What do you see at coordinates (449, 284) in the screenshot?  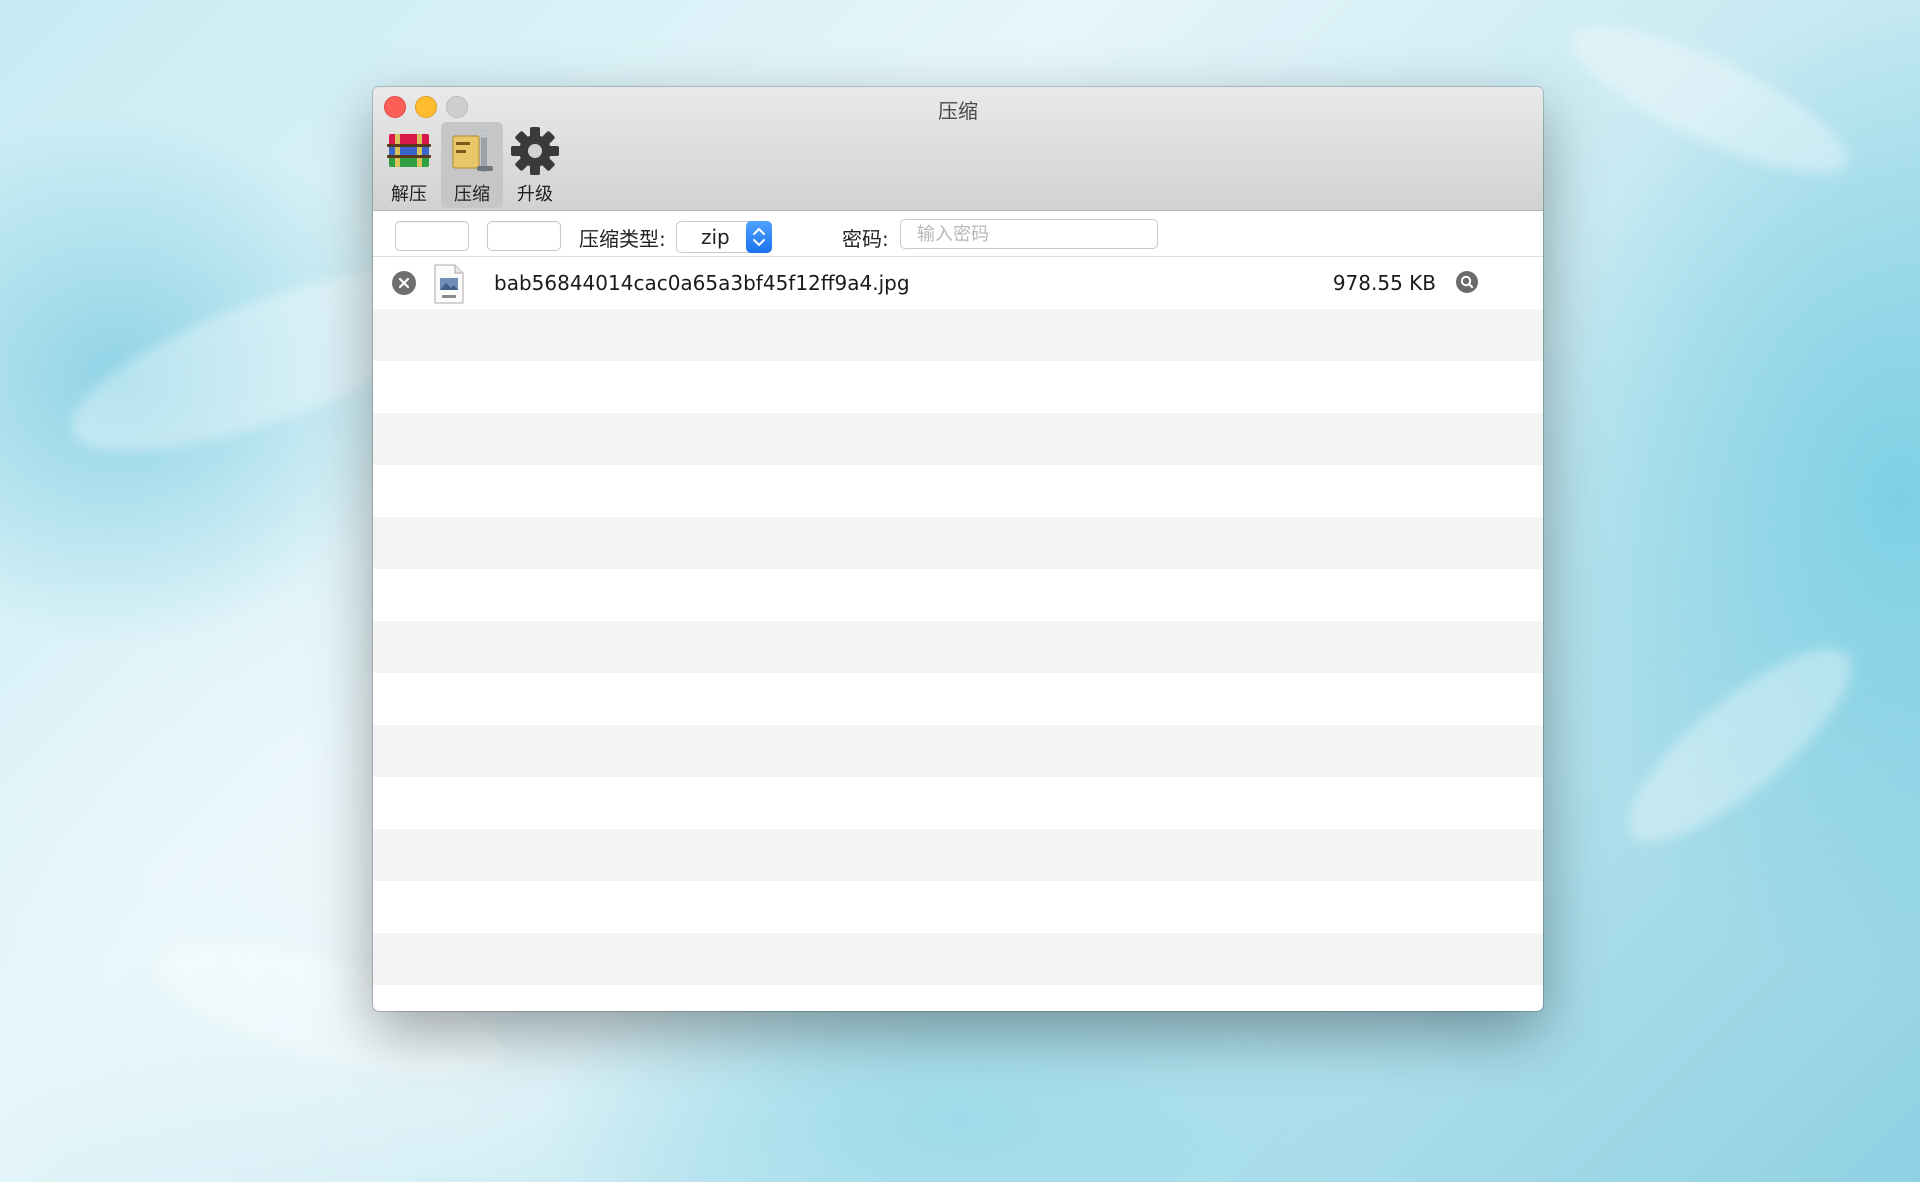 I see `jpeg-file-icon` at bounding box center [449, 284].